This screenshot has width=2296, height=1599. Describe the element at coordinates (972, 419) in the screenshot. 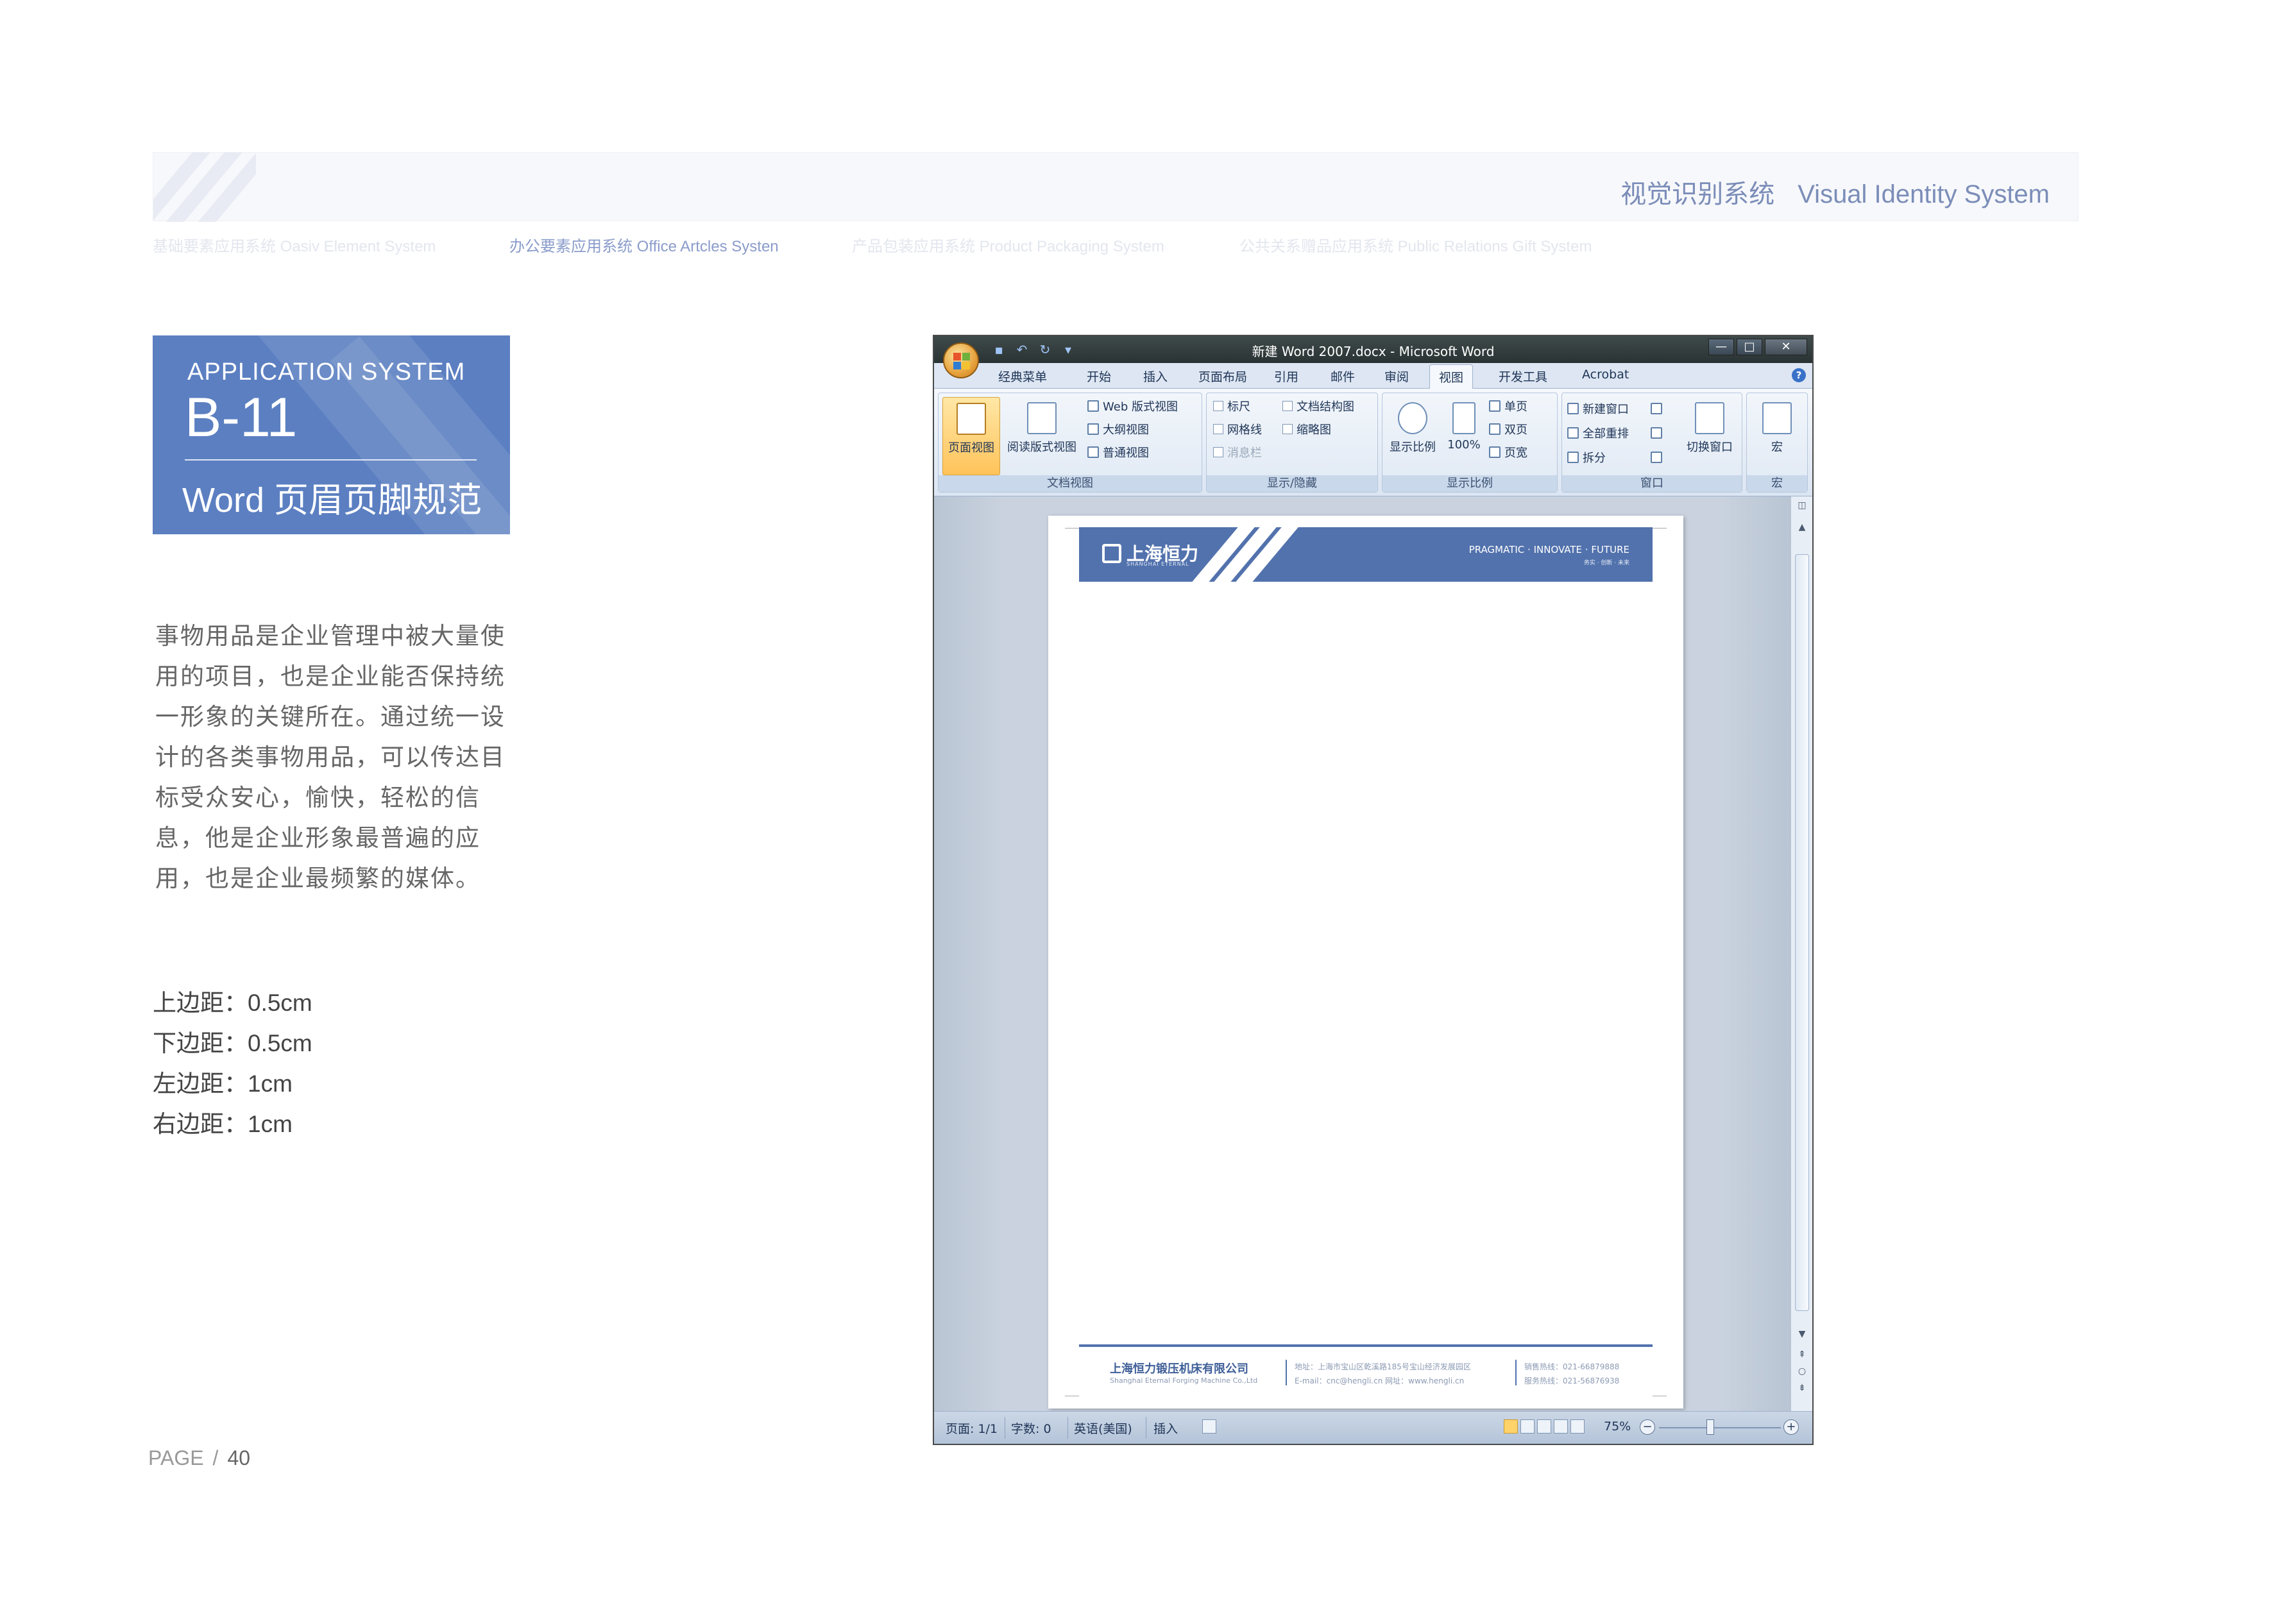

I see `print-layout-icon` at that location.